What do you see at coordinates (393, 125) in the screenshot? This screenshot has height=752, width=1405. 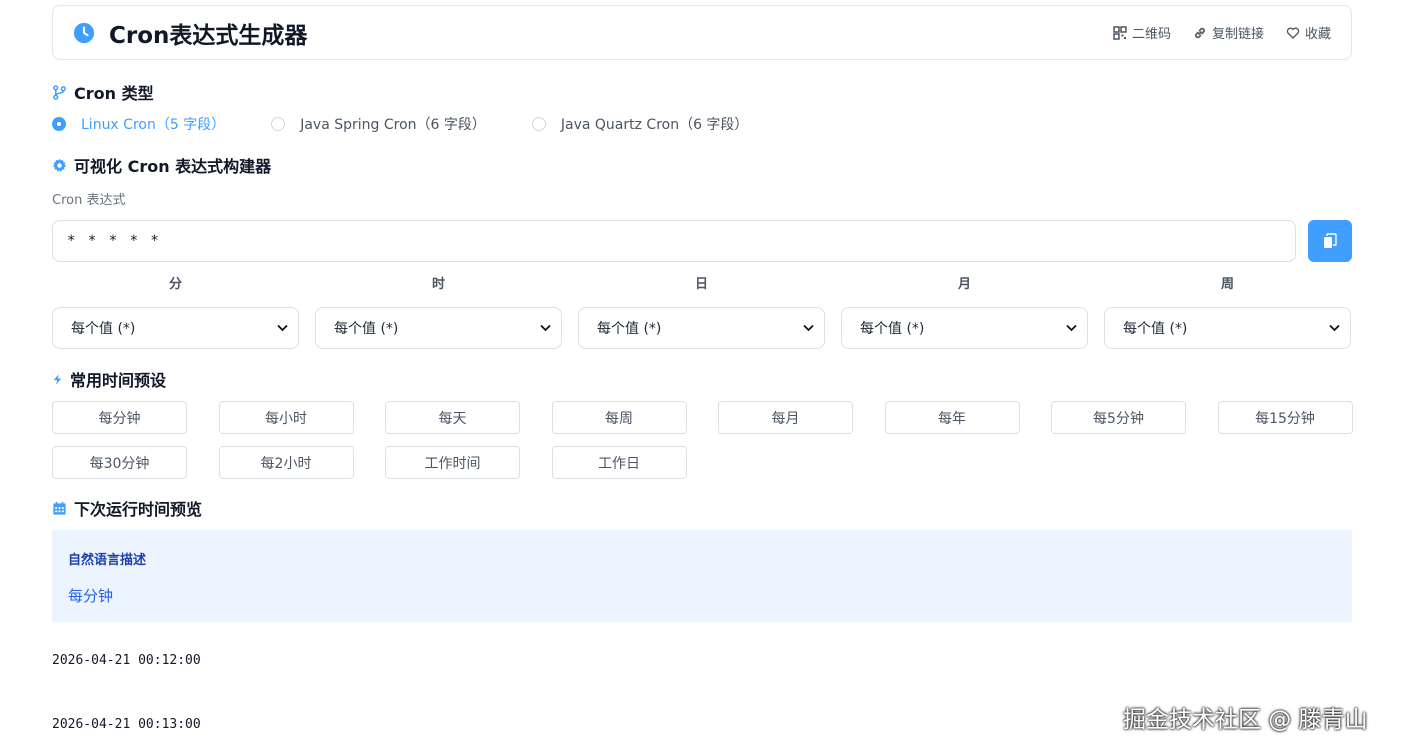 I see `radio-label: Java Spring Cron（6 字段）` at bounding box center [393, 125].